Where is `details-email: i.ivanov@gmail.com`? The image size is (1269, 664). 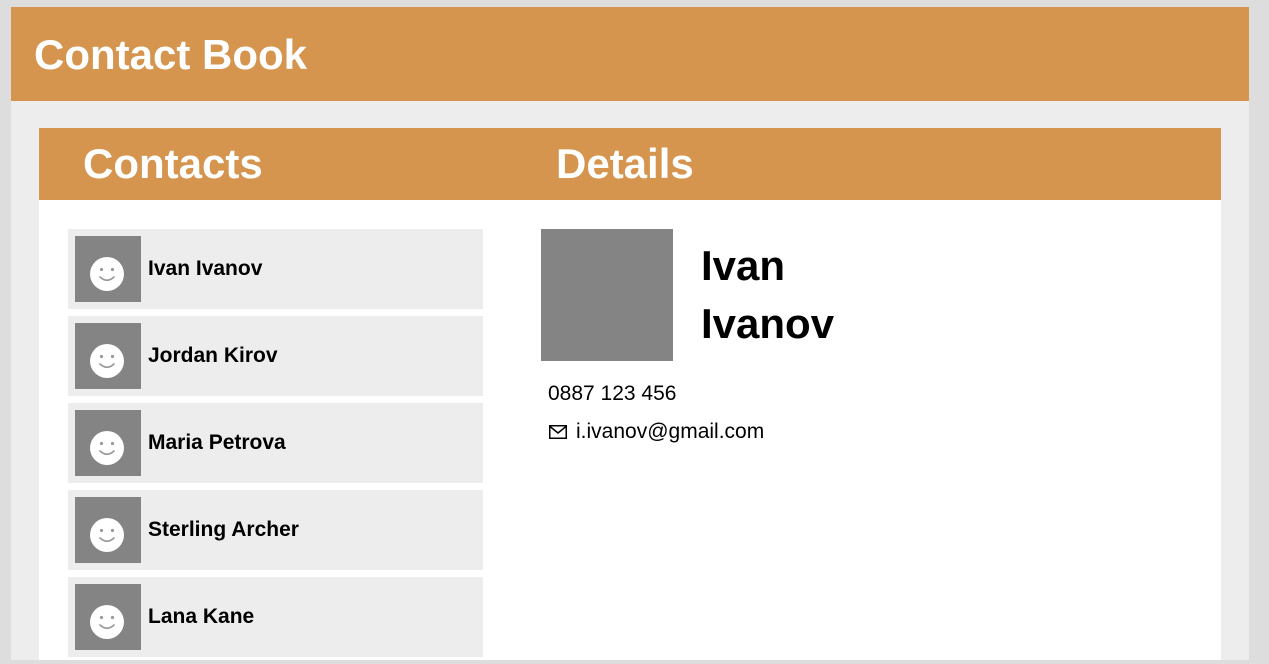 details-email: i.ivanov@gmail.com is located at coordinates (670, 432).